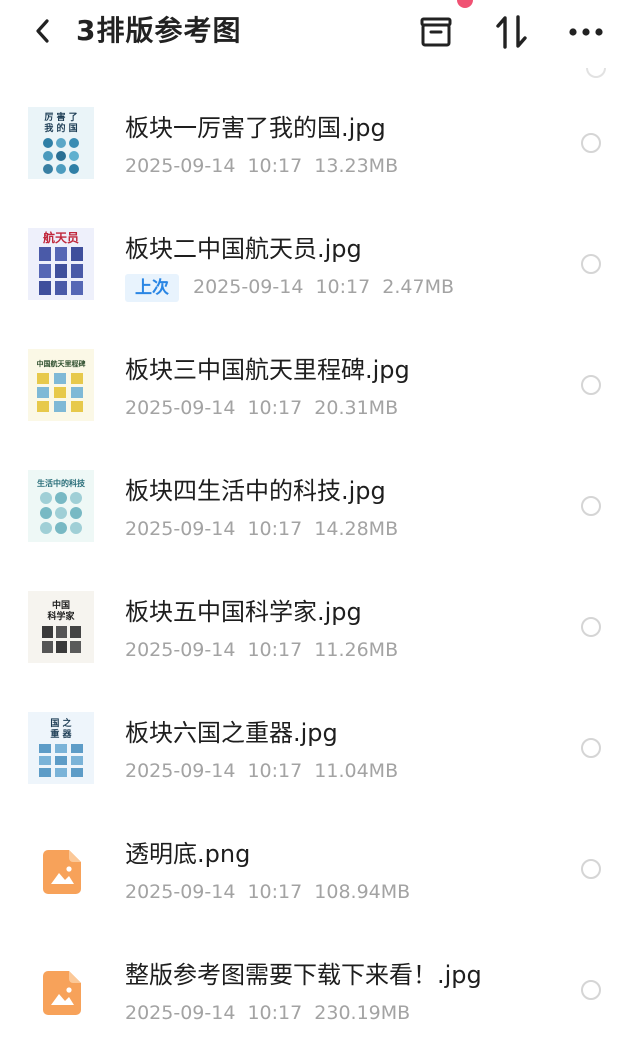 This screenshot has height=1060, width=640. What do you see at coordinates (231, 733) in the screenshot?
I see `file-name: 板块六国之重器.jpg` at bounding box center [231, 733].